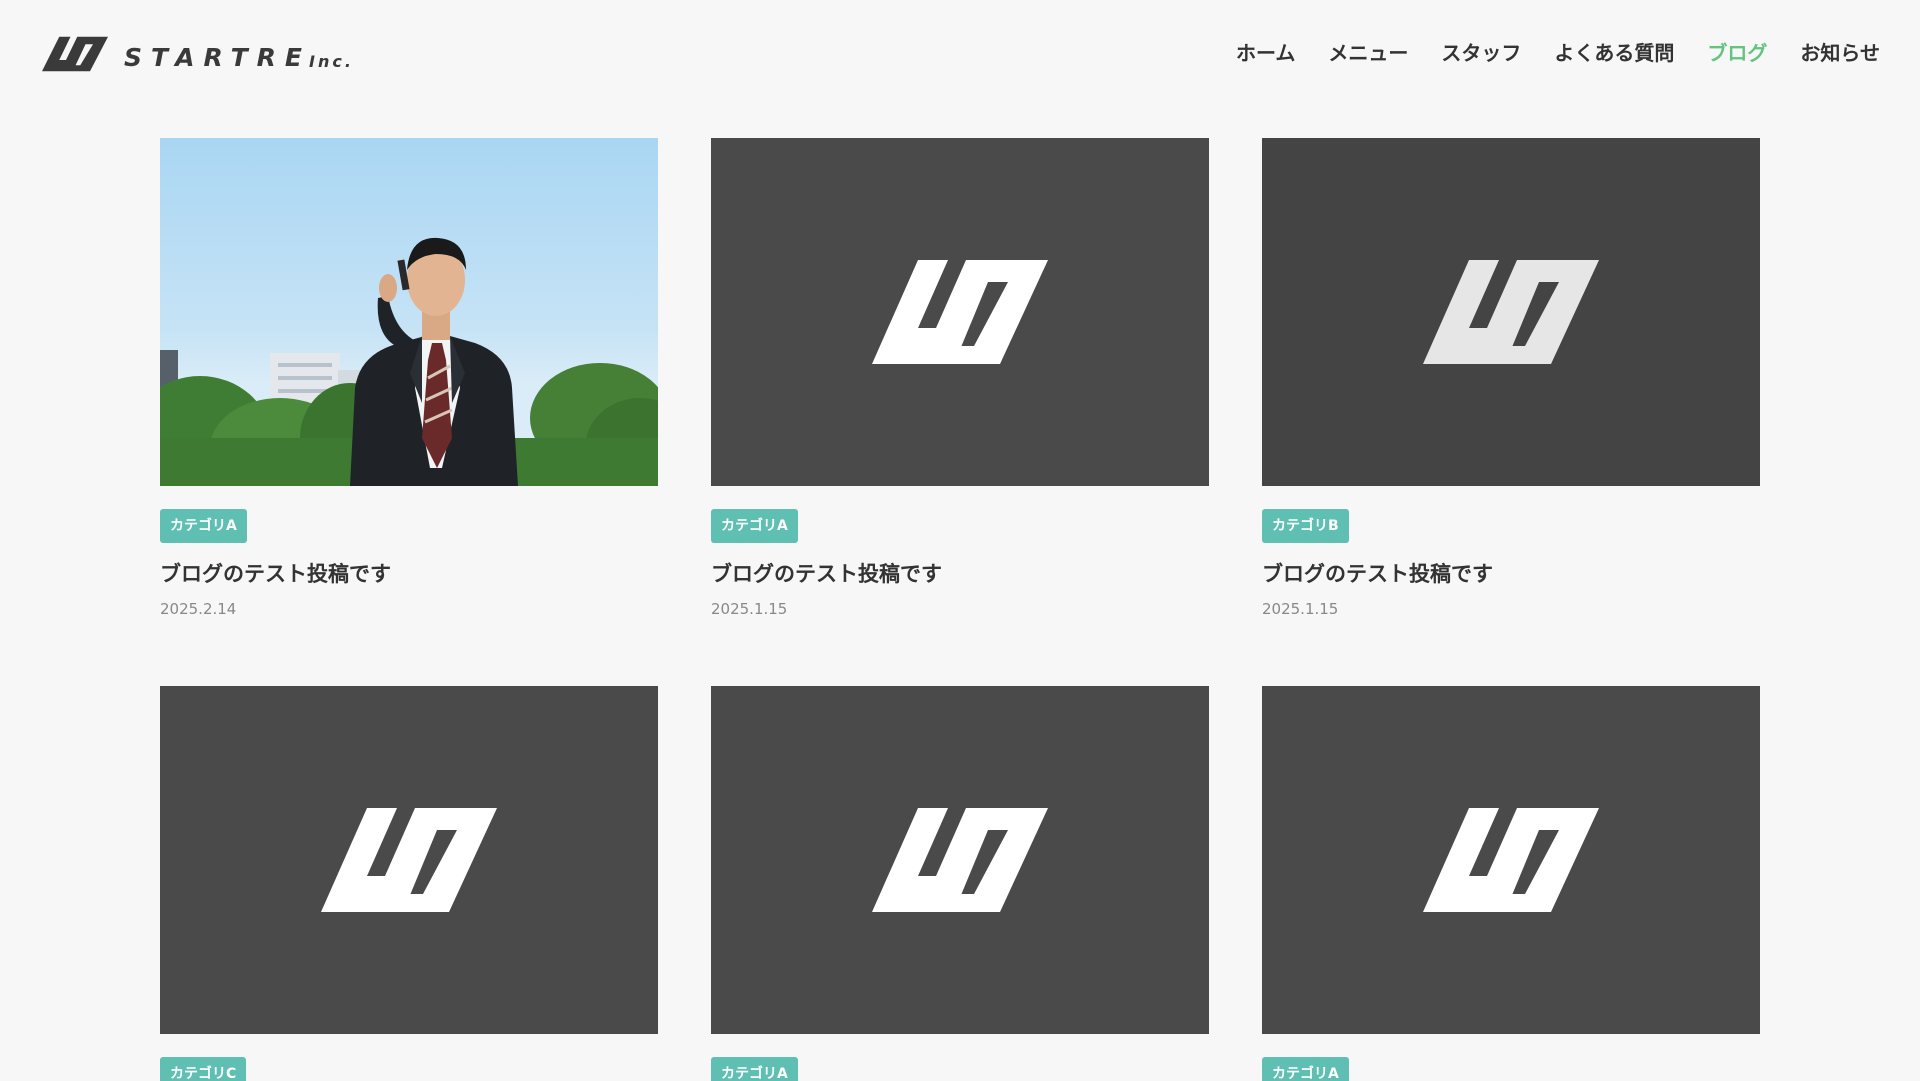  What do you see at coordinates (331, 61) in the screenshot?
I see `logo-suffix: Inc.` at bounding box center [331, 61].